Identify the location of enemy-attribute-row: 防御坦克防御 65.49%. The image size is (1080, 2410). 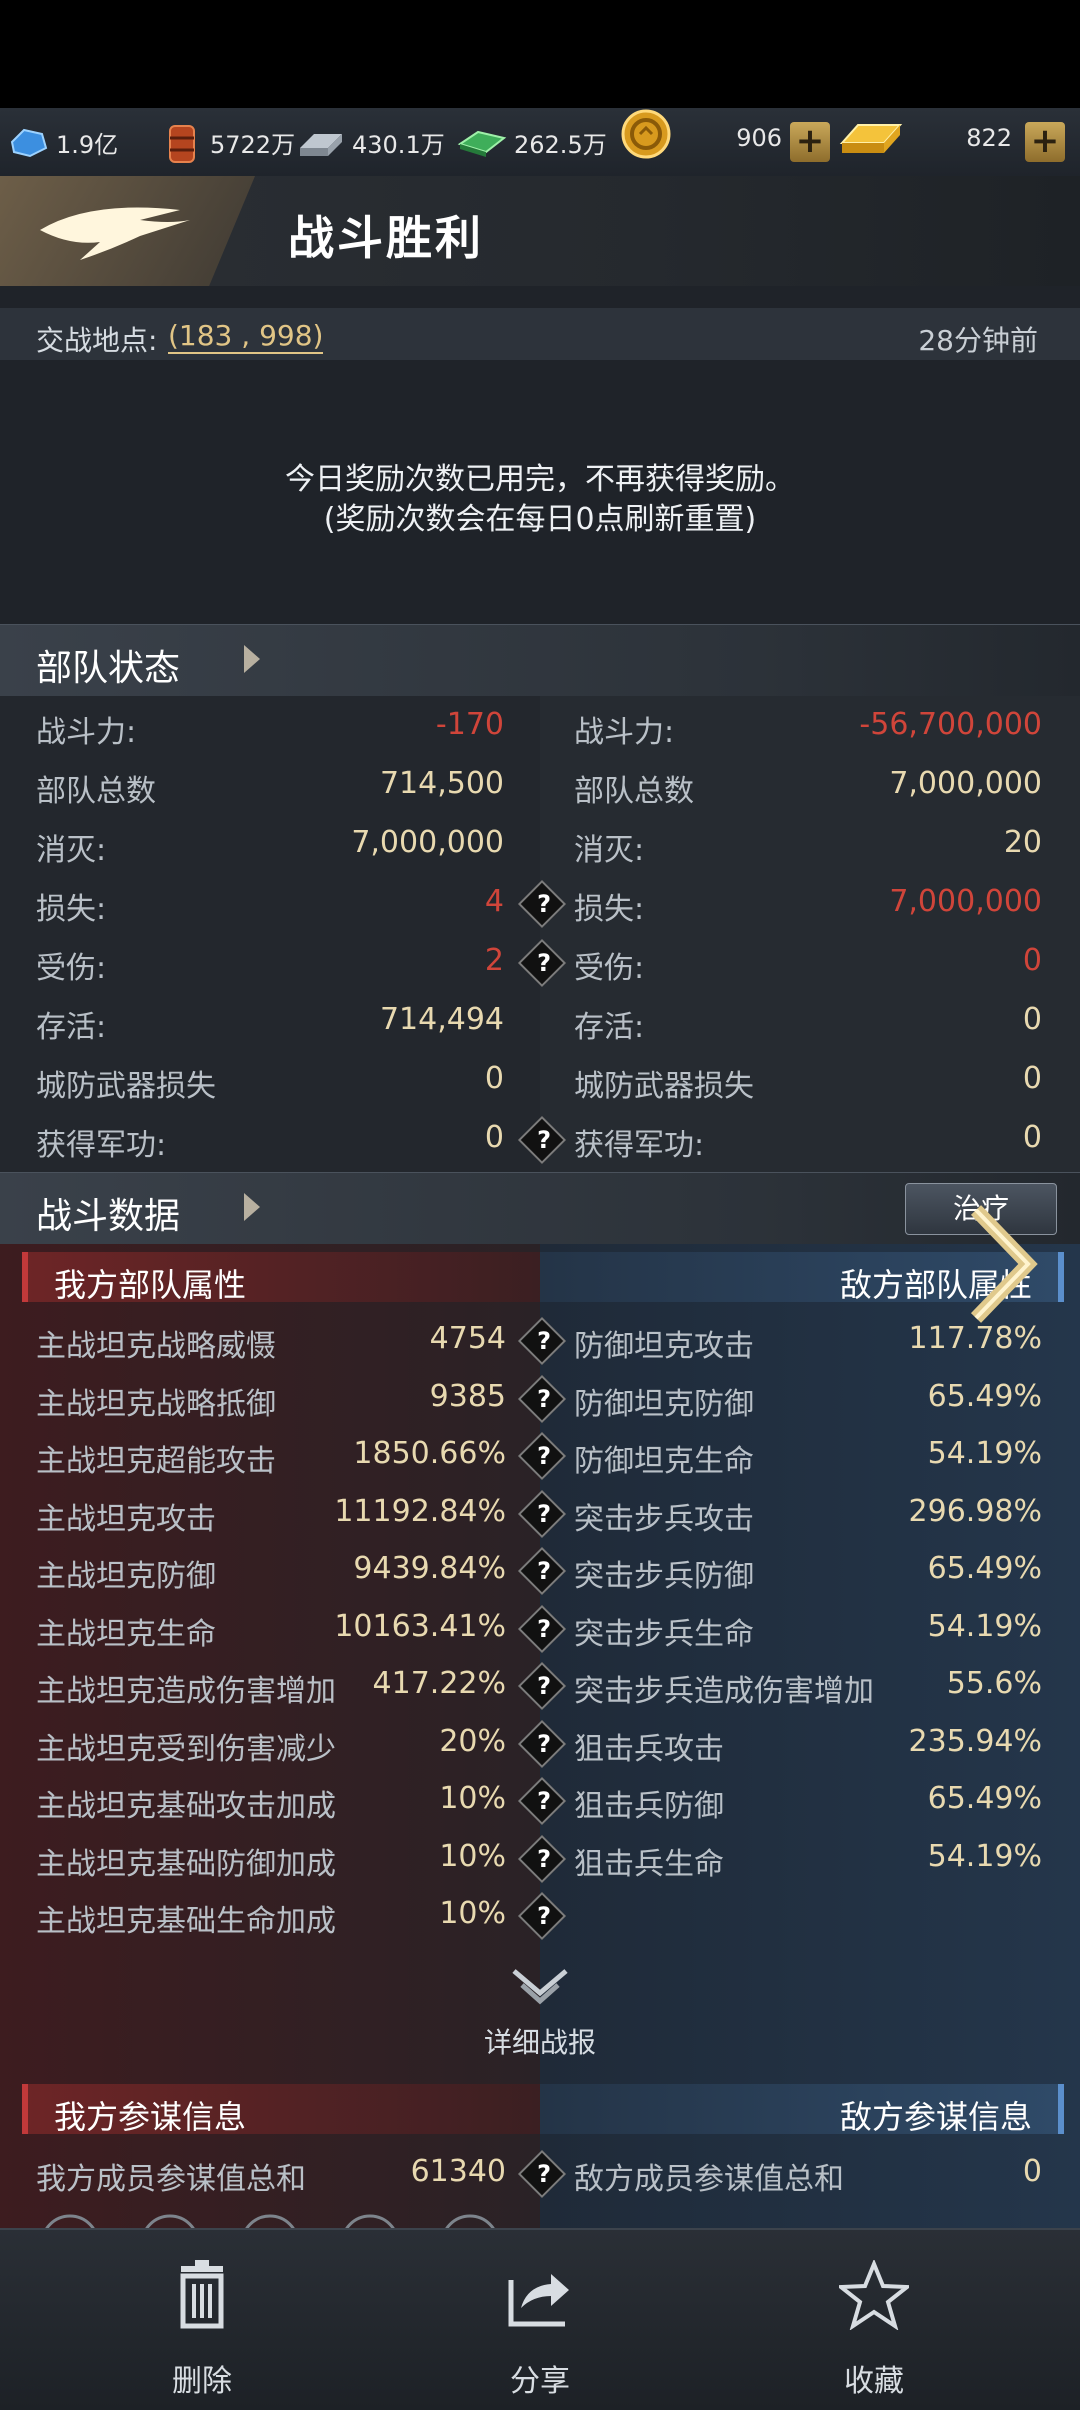
(808, 1400).